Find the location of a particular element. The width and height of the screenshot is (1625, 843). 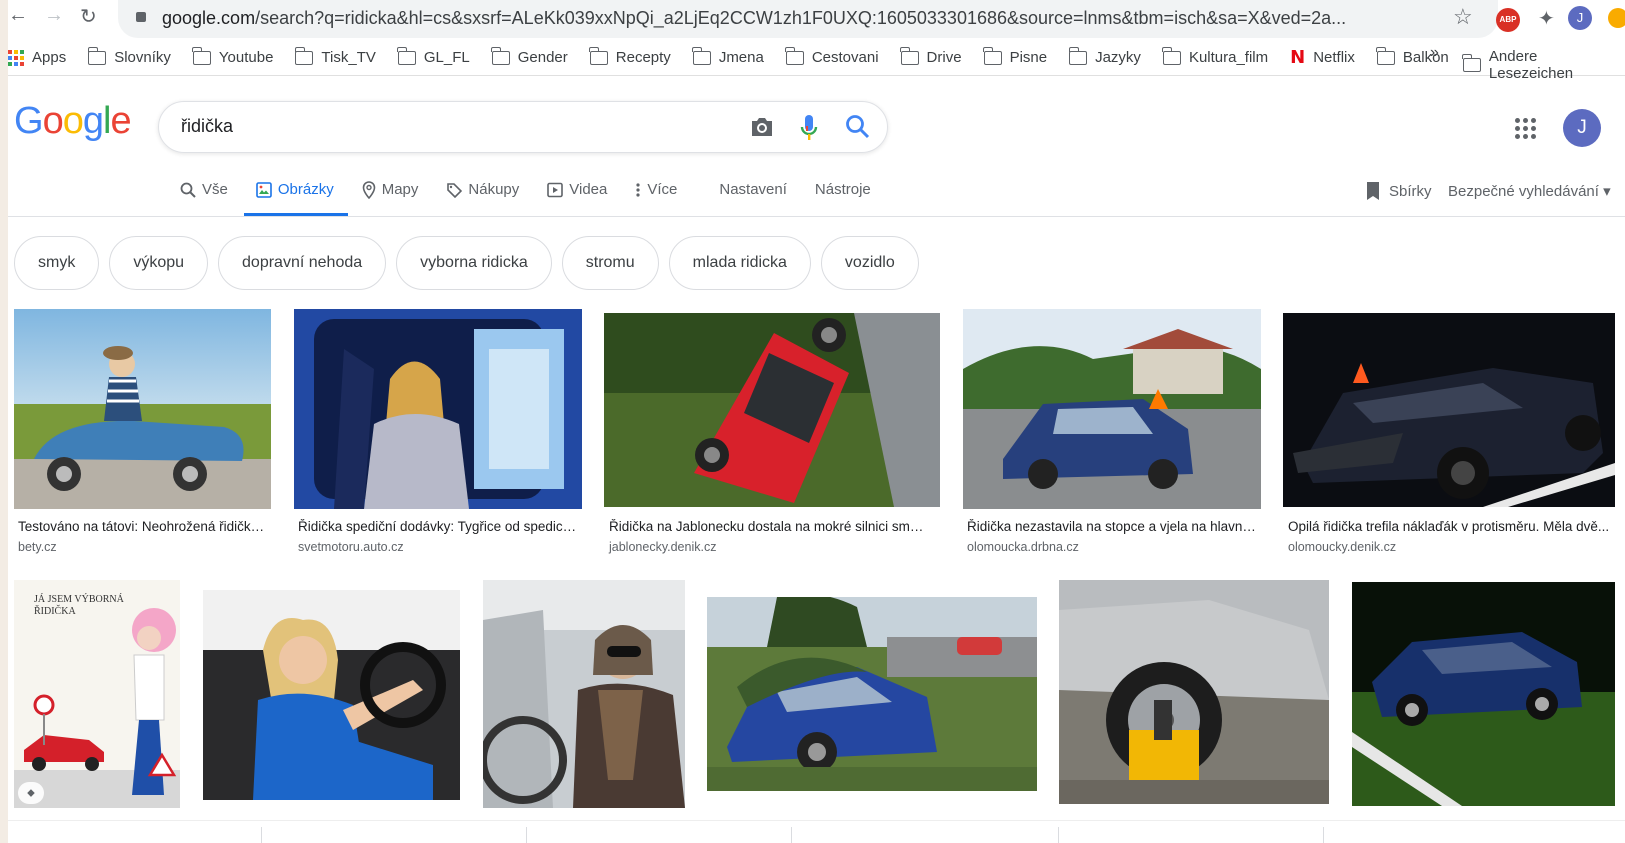

tab-more: Více is located at coordinates (663, 196).